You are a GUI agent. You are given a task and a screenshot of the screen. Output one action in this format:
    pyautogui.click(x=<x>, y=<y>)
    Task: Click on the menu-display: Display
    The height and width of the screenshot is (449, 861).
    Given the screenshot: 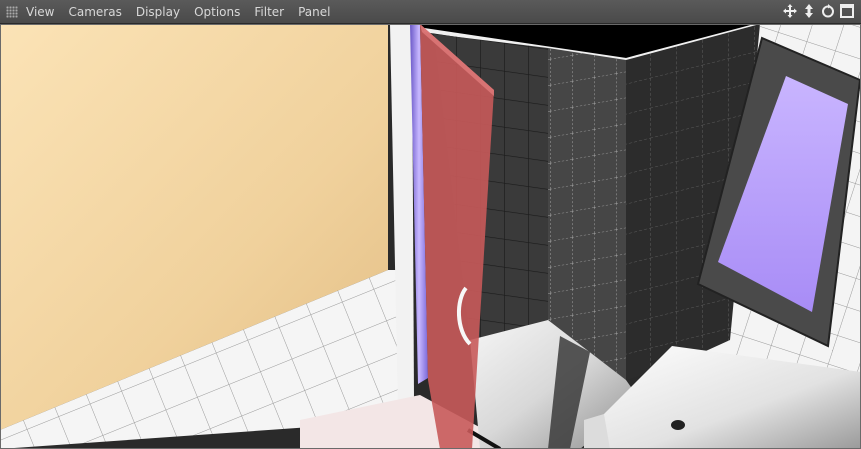 What is the action you would take?
    pyautogui.click(x=158, y=12)
    